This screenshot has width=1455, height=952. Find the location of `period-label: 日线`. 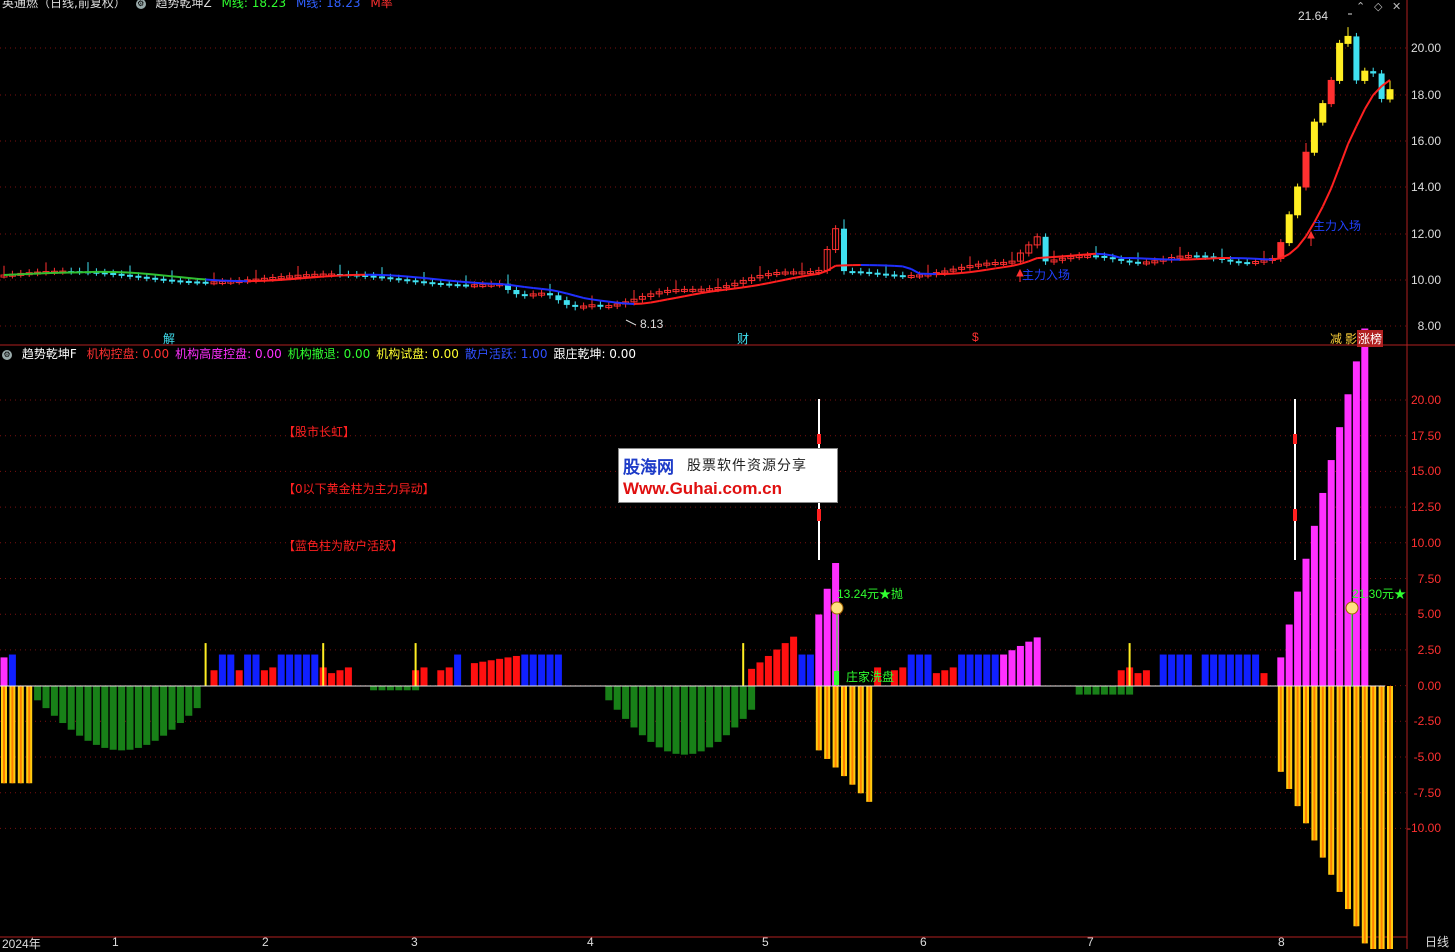

period-label: 日线 is located at coordinates (1437, 941).